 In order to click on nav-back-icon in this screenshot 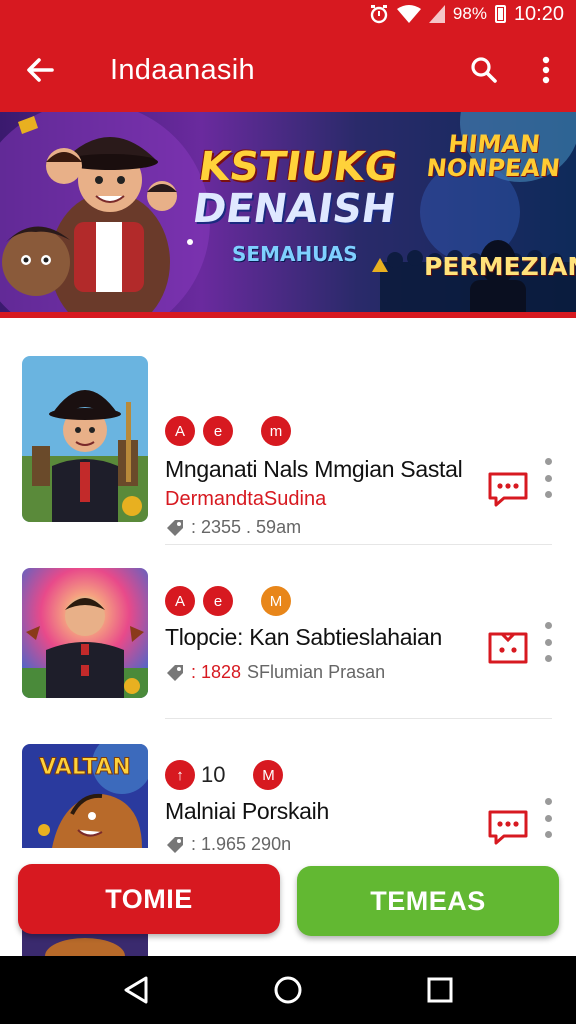, I will do `click(136, 990)`.